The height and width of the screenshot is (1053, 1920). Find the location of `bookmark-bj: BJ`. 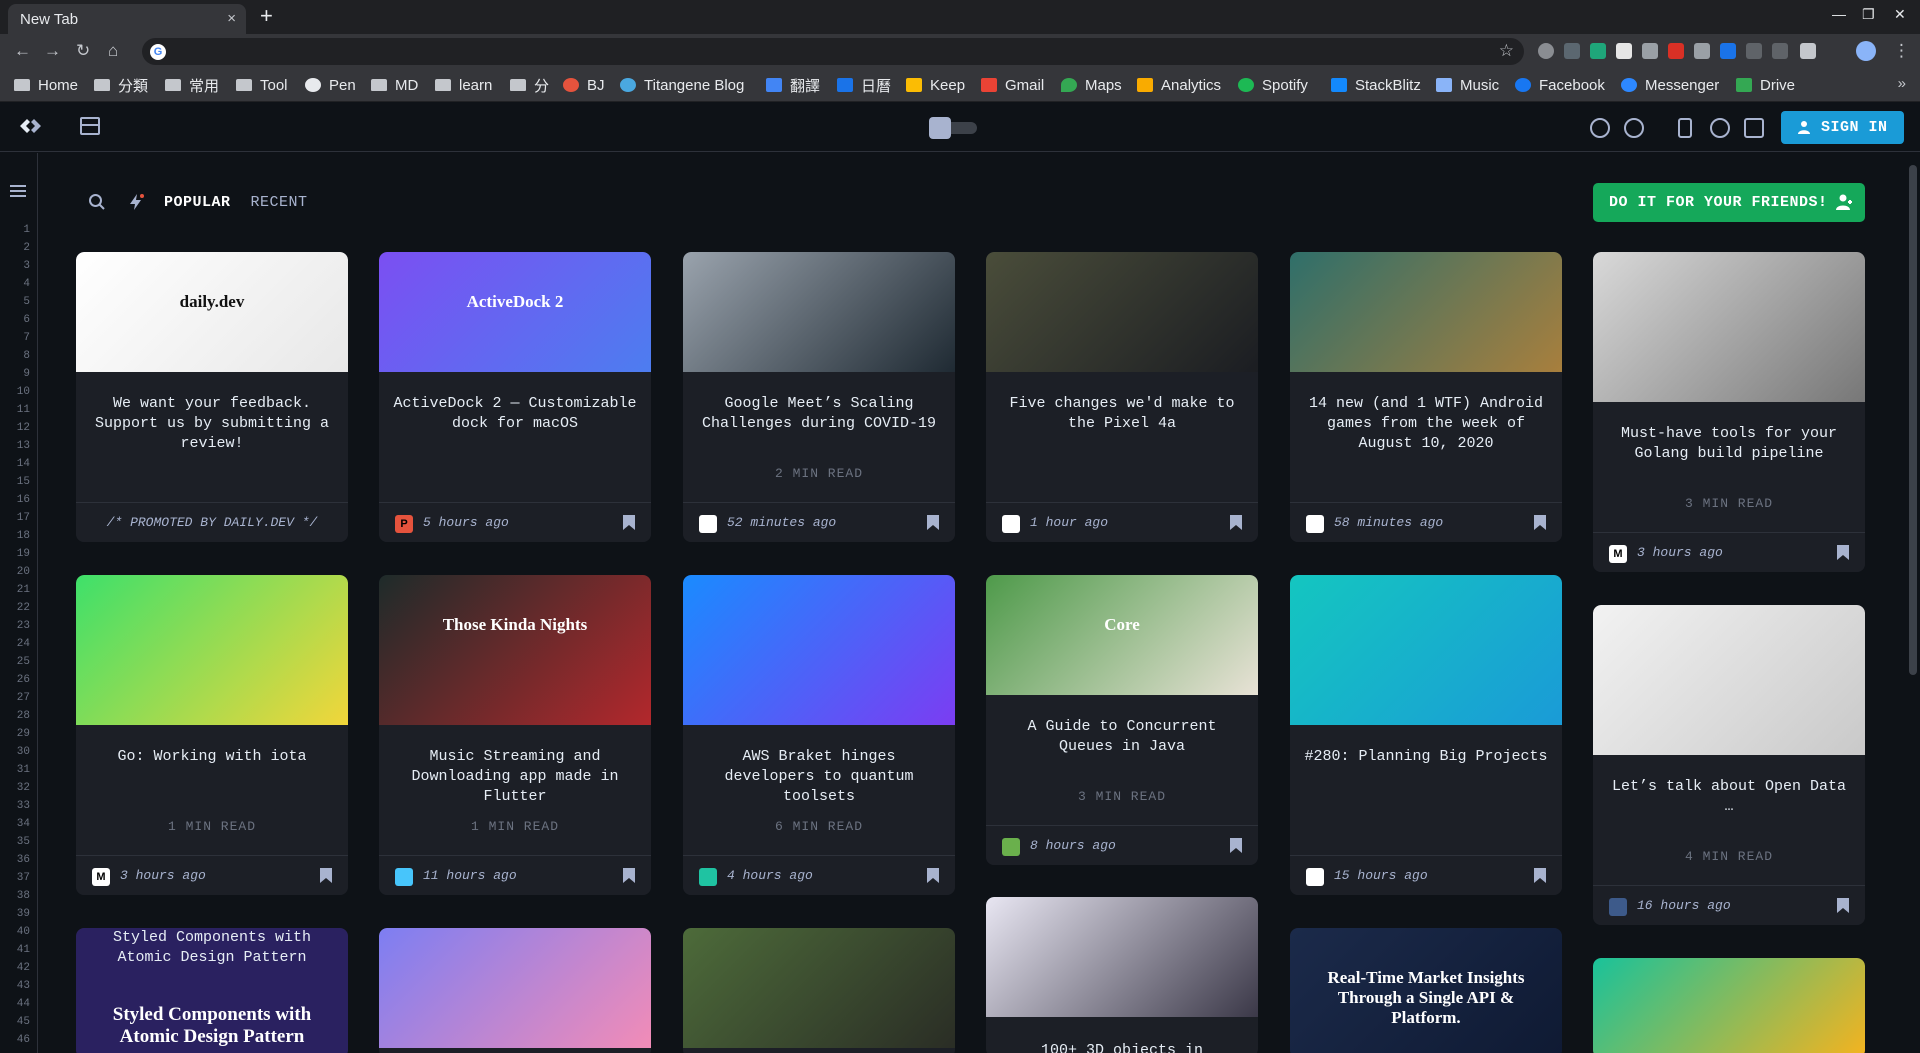

bookmark-bj: BJ is located at coordinates (584, 85).